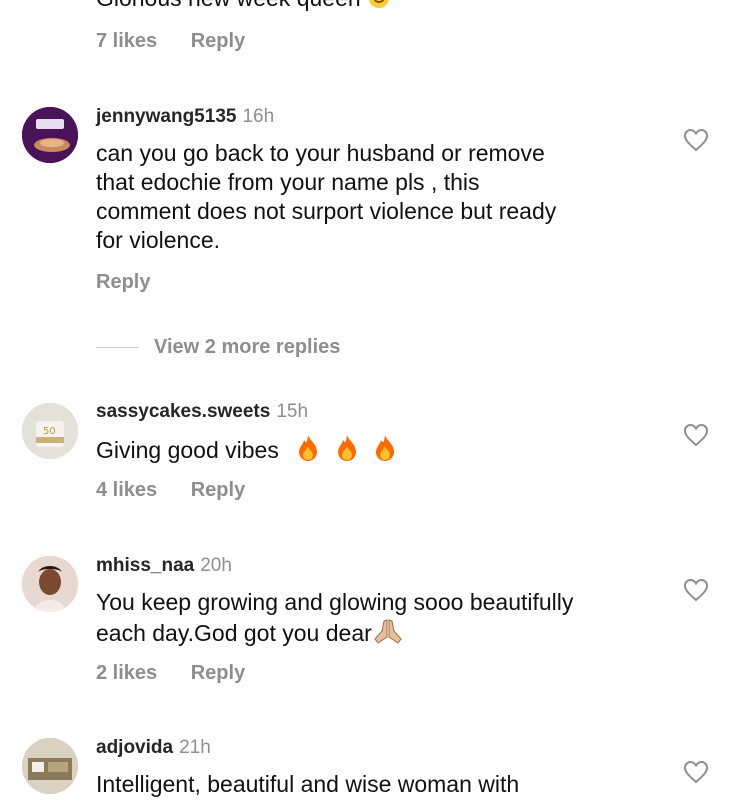 The width and height of the screenshot is (750, 800). Describe the element at coordinates (243, 8) in the screenshot. I see `top-comment-text: Glorious new week queen` at that location.